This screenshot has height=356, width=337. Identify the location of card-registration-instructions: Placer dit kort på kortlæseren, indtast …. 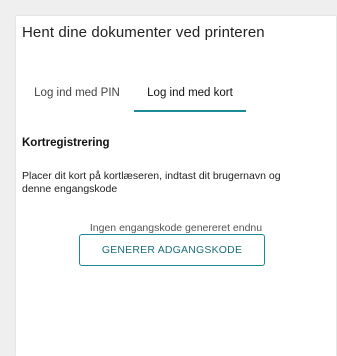
(151, 182).